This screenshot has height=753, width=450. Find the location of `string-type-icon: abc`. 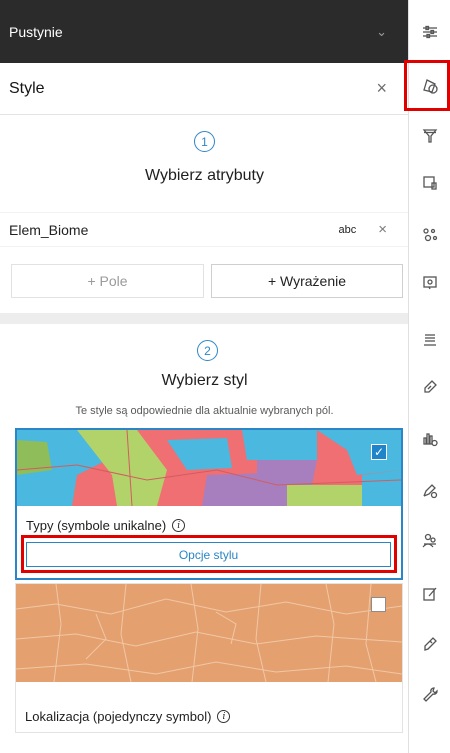

string-type-icon: abc is located at coordinates (347, 229).